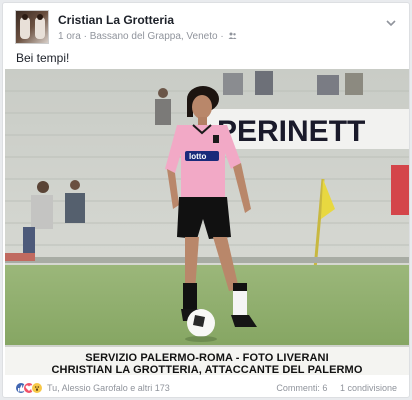 The image size is (412, 400). I want to click on post-text: Bei tempi!, so click(43, 58).